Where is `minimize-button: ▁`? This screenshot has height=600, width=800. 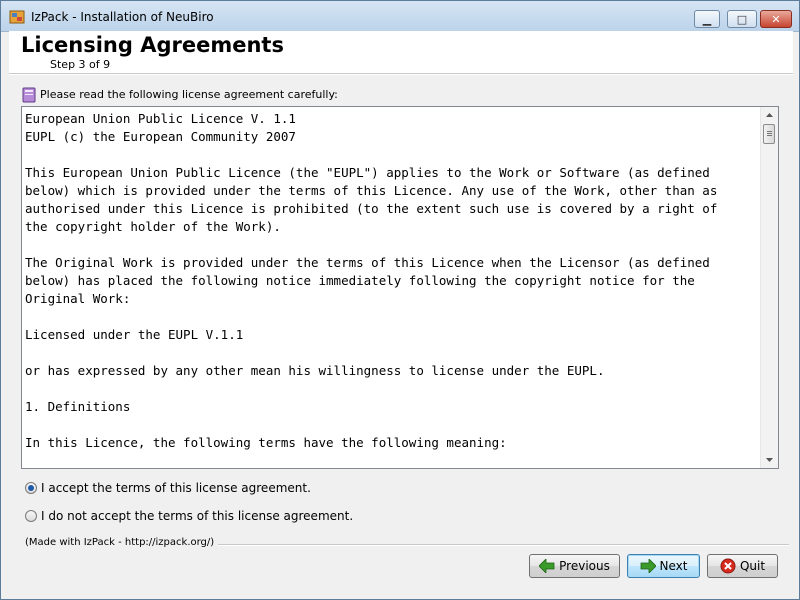 minimize-button: ▁ is located at coordinates (707, 19).